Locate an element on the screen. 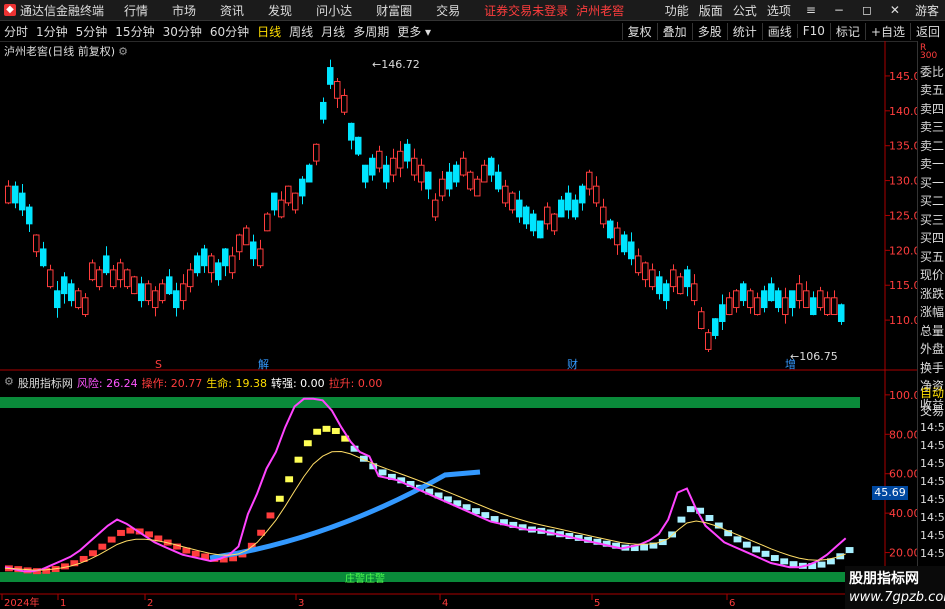 Image resolution: width=945 pixels, height=609 pixels. quote-field: 买五 is located at coordinates (932, 257).